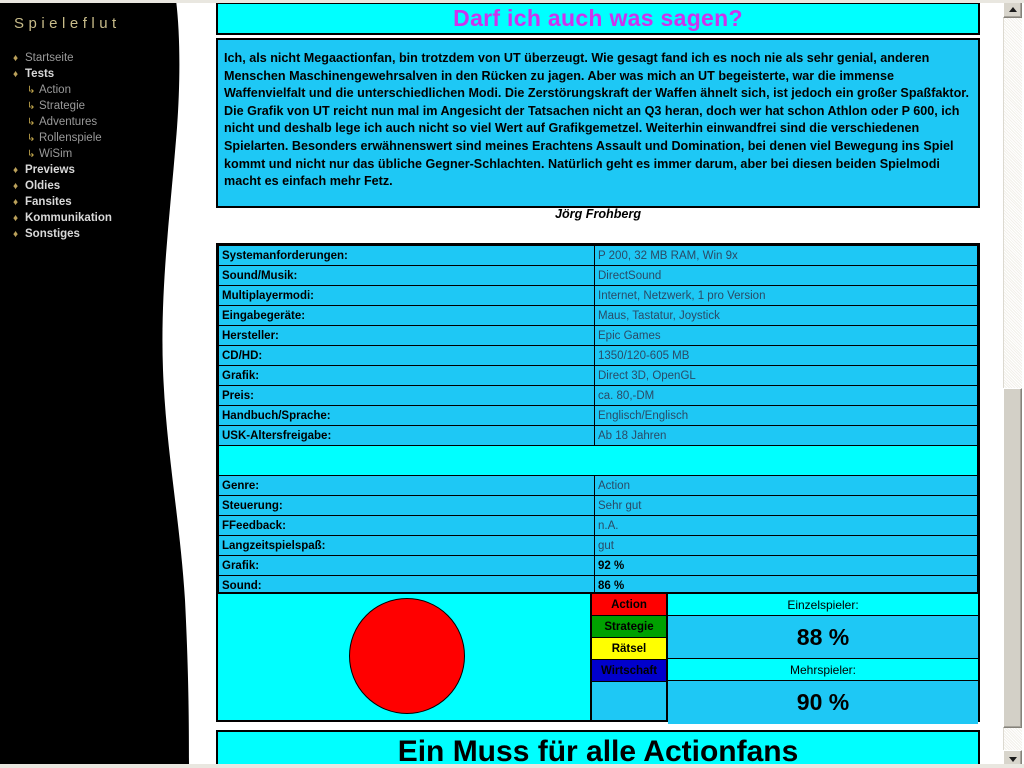 This screenshot has height=768, width=1024. I want to click on spec-value: n.A., so click(786, 525).